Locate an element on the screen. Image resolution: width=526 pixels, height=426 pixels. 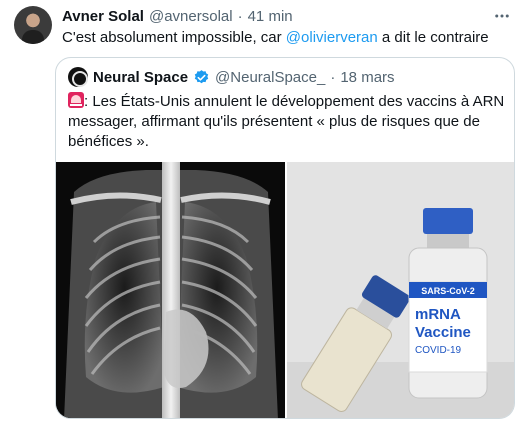
vial-label-line3: Vaccine is located at coordinates (443, 332).